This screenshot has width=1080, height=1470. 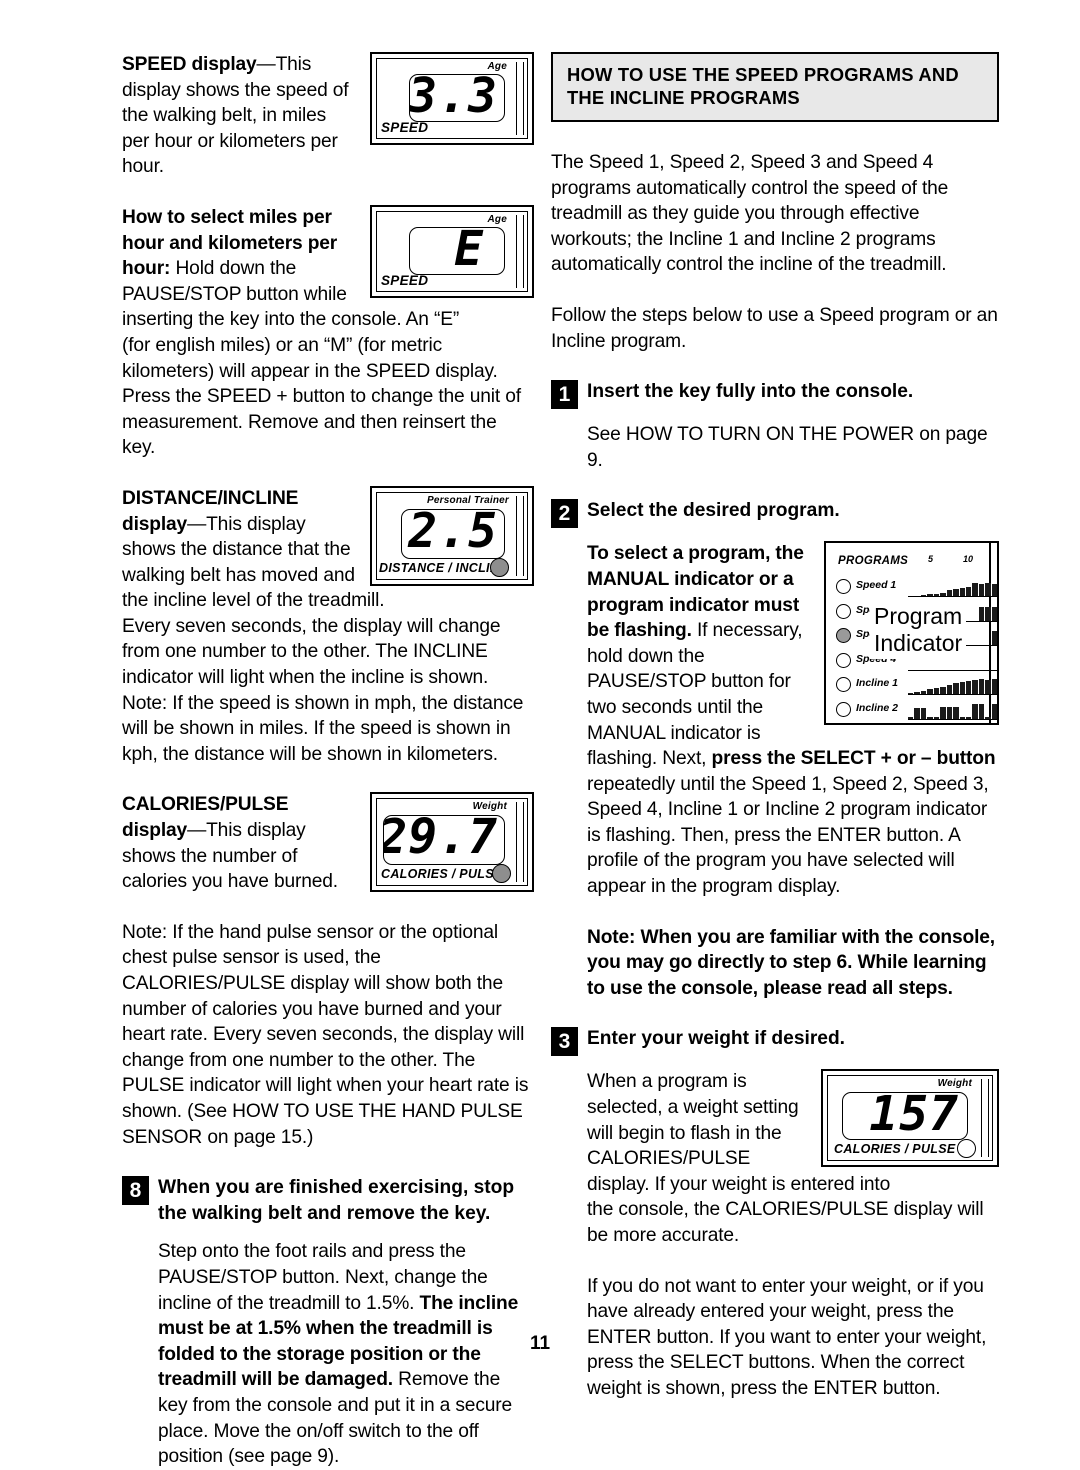 What do you see at coordinates (716, 1039) in the screenshot?
I see `step-3-title: Enter your weight if desired.` at bounding box center [716, 1039].